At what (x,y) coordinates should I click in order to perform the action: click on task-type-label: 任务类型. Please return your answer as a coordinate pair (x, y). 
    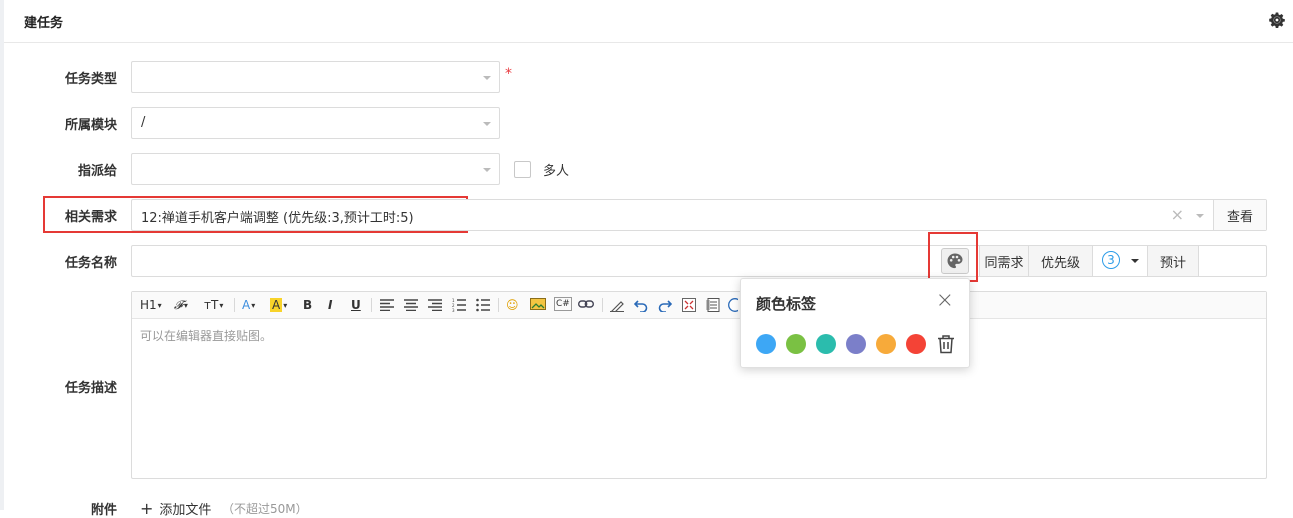
    Looking at the image, I should click on (90, 79).